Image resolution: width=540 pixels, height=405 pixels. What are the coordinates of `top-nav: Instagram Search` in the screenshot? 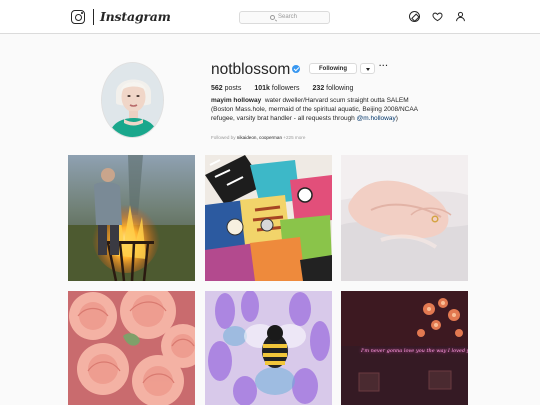 It's located at (270, 17).